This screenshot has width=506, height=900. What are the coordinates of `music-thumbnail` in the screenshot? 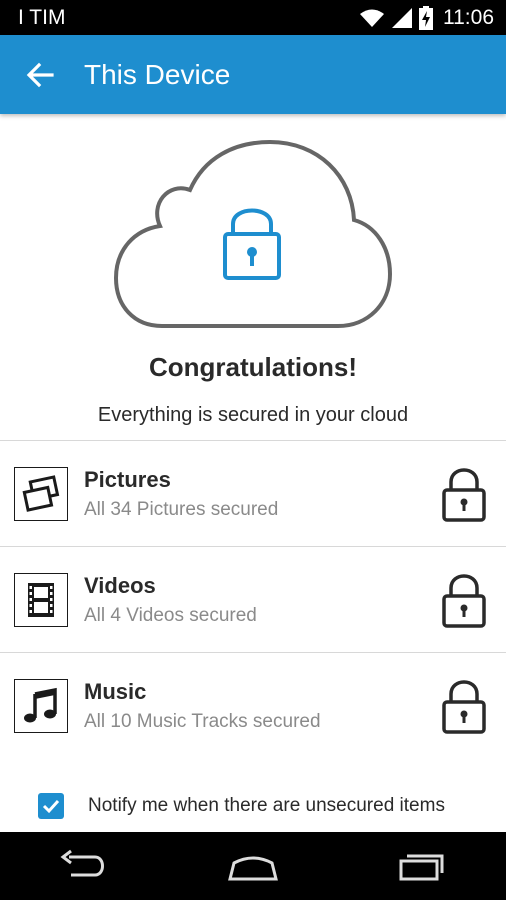 It's located at (41, 706).